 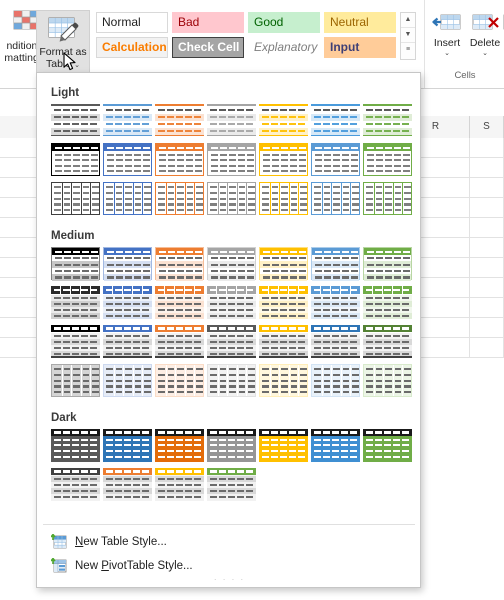 What do you see at coordinates (58, 565) in the screenshot?
I see `new-pivottable-style-icon` at bounding box center [58, 565].